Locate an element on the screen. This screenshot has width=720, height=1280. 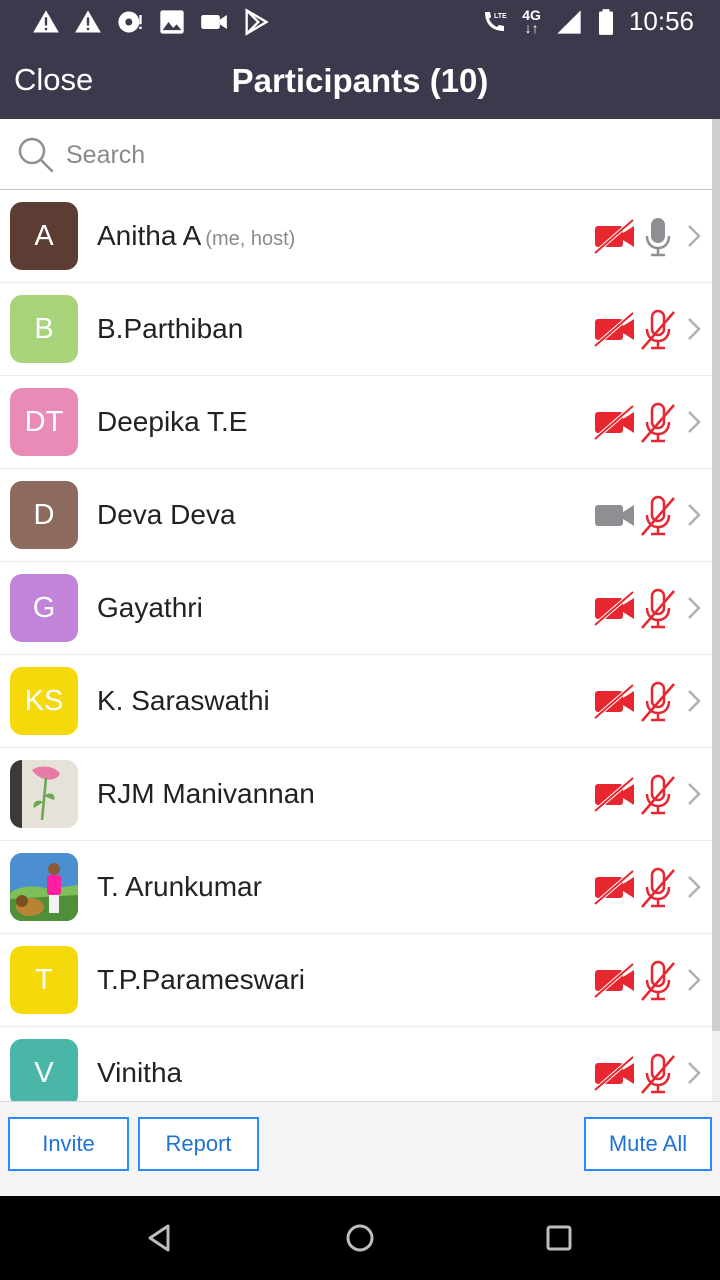
participant-name: RJM Manivannan is located at coordinates (206, 794).